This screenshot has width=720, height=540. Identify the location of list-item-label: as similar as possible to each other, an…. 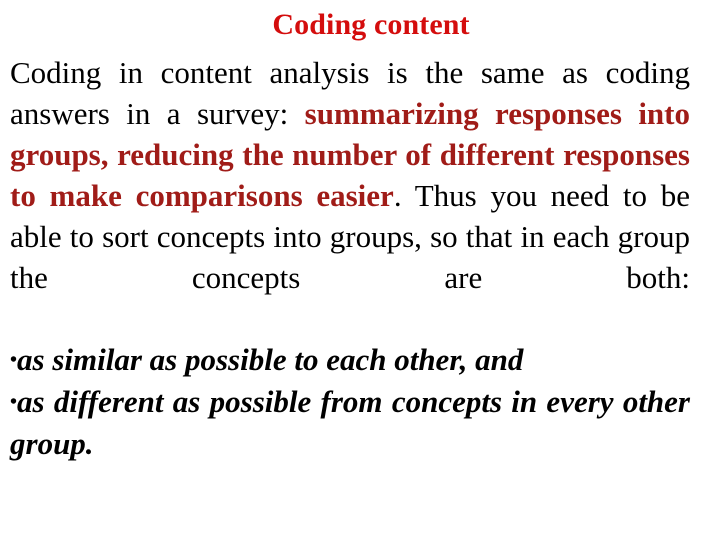
(270, 359).